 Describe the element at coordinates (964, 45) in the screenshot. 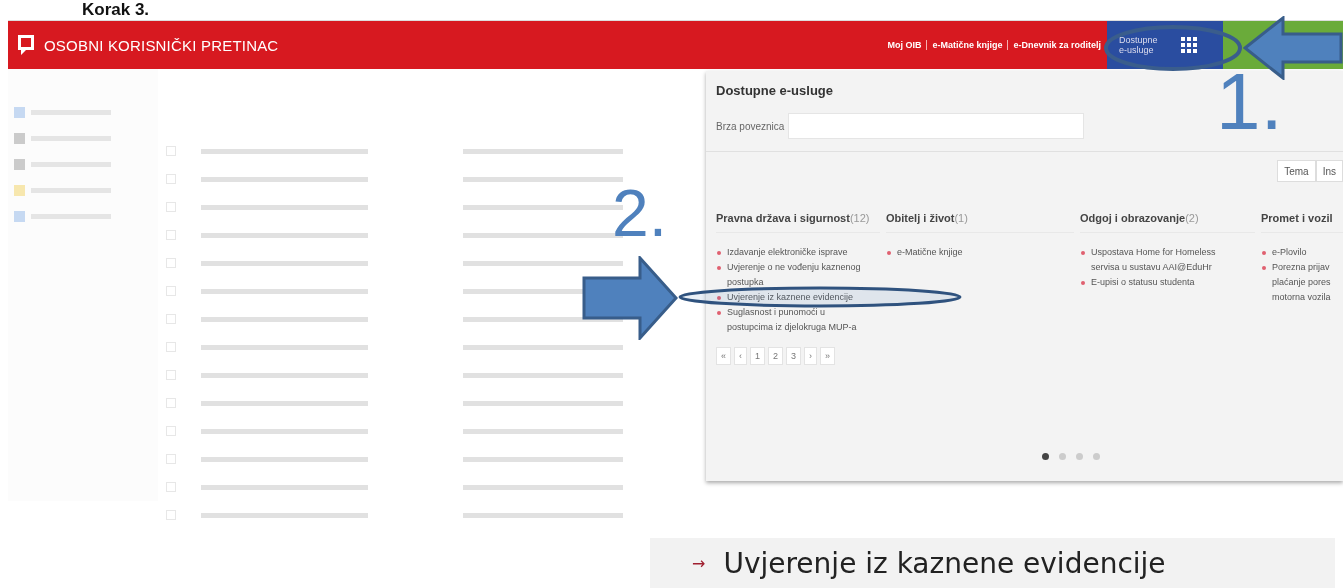

I see `header-link: e-Matične knjige` at that location.